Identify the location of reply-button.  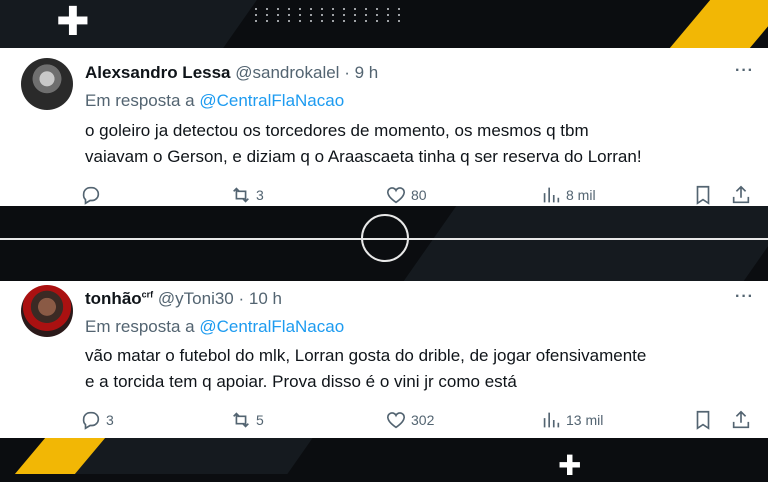
(93, 195).